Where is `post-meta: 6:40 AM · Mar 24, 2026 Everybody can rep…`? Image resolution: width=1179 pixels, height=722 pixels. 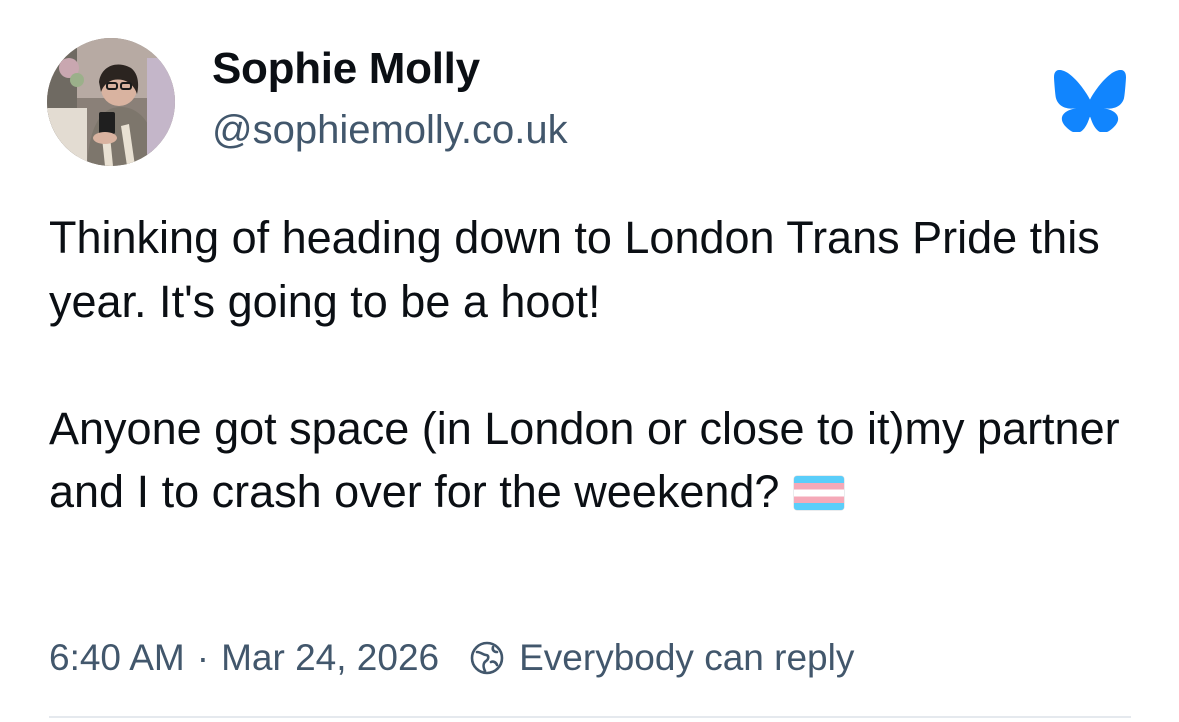 post-meta: 6:40 AM · Mar 24, 2026 Everybody can rep… is located at coordinates (451, 658).